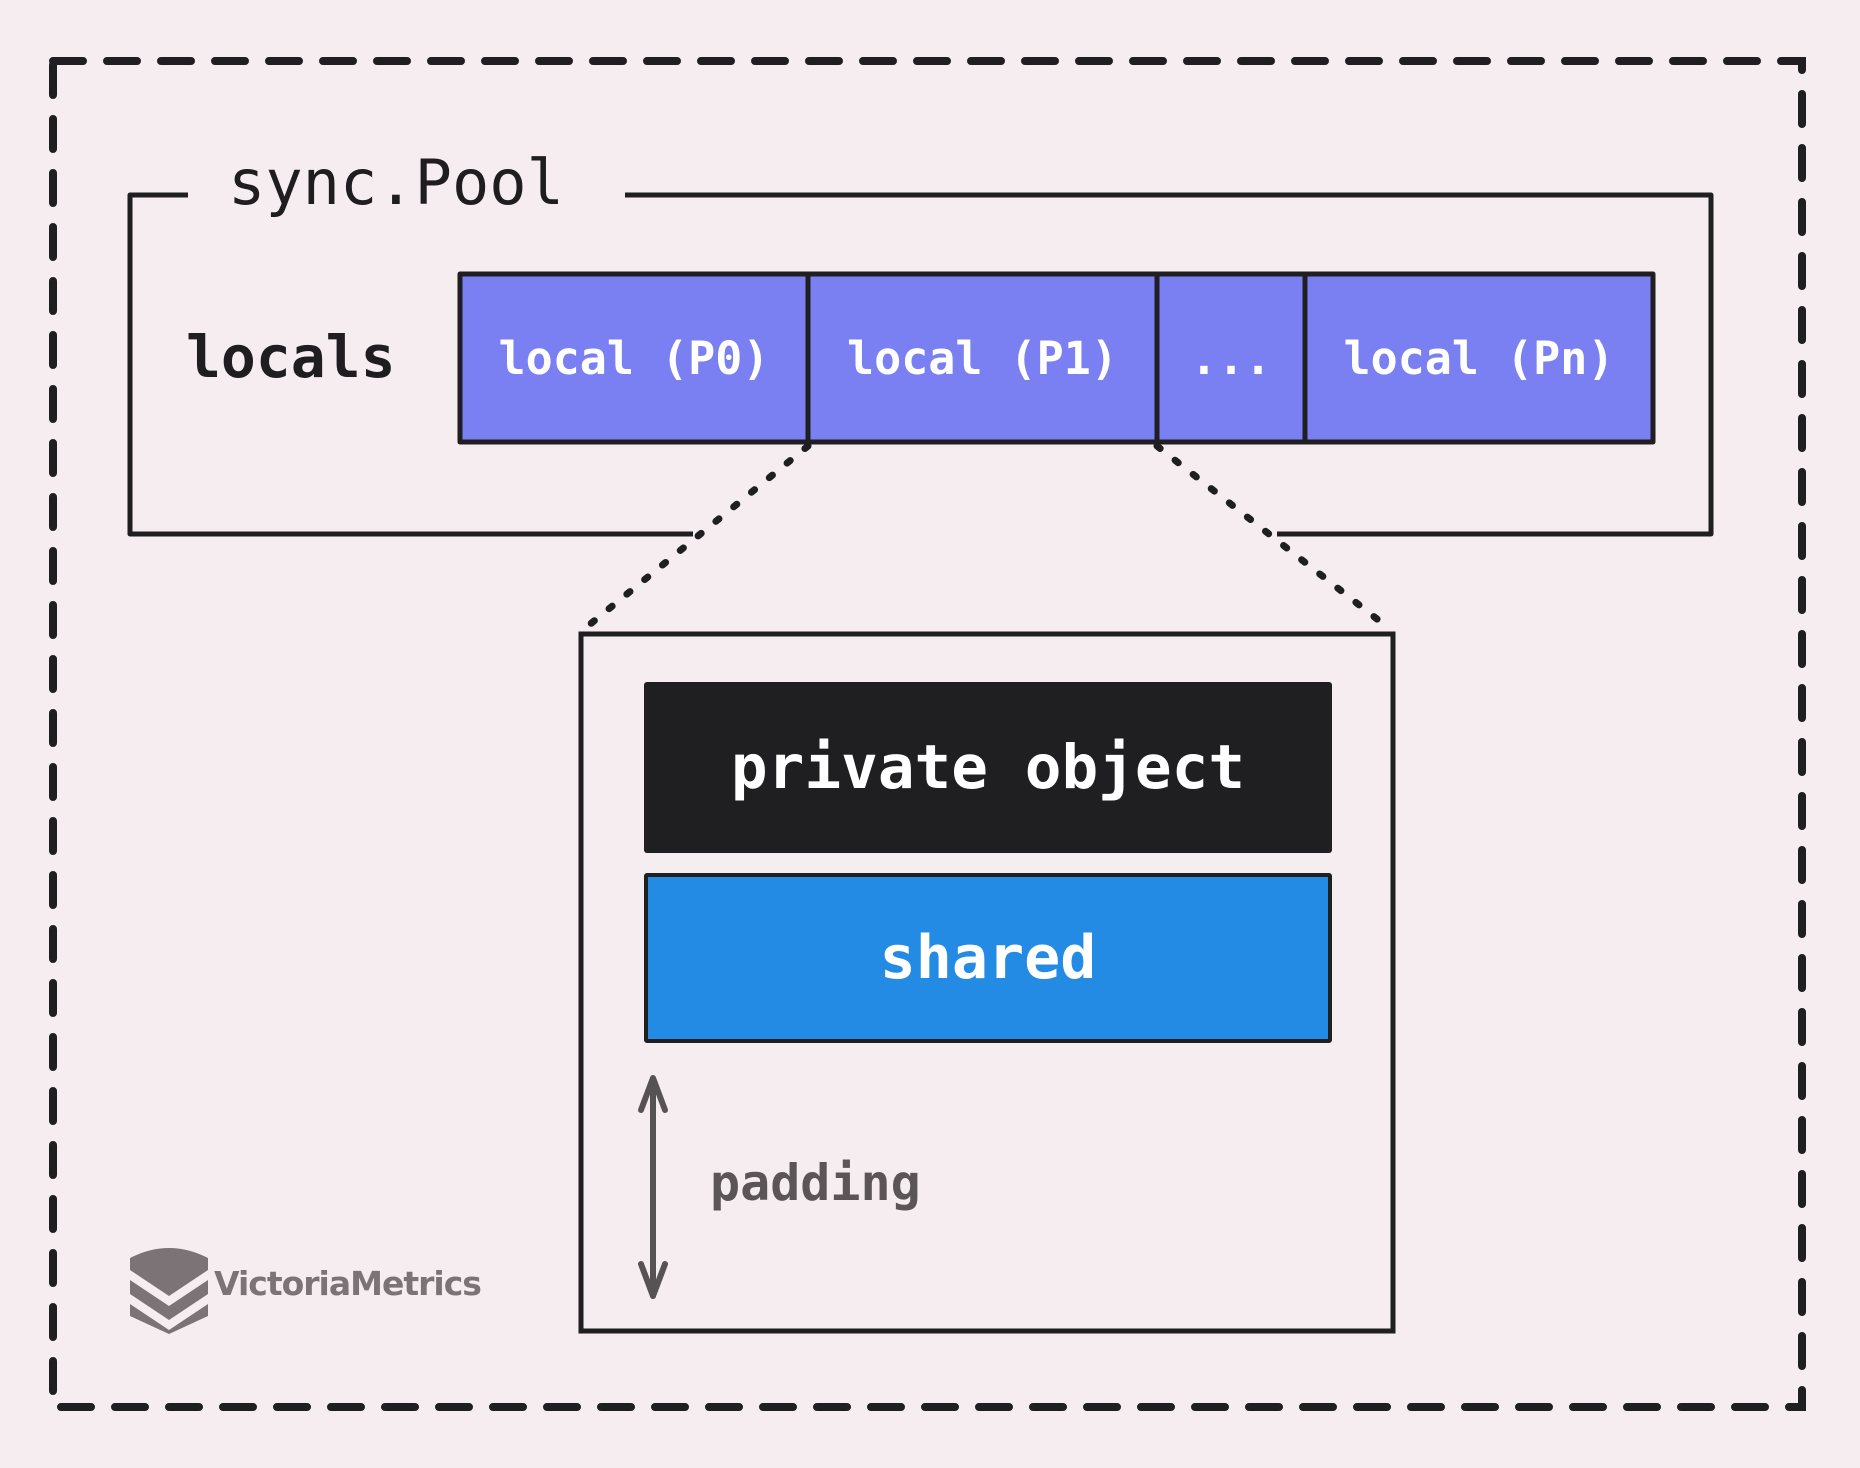 This screenshot has width=1860, height=1468. Describe the element at coordinates (348, 1283) in the screenshot. I see `victoriametrics-logo-text: VictoriaMetrics` at that location.